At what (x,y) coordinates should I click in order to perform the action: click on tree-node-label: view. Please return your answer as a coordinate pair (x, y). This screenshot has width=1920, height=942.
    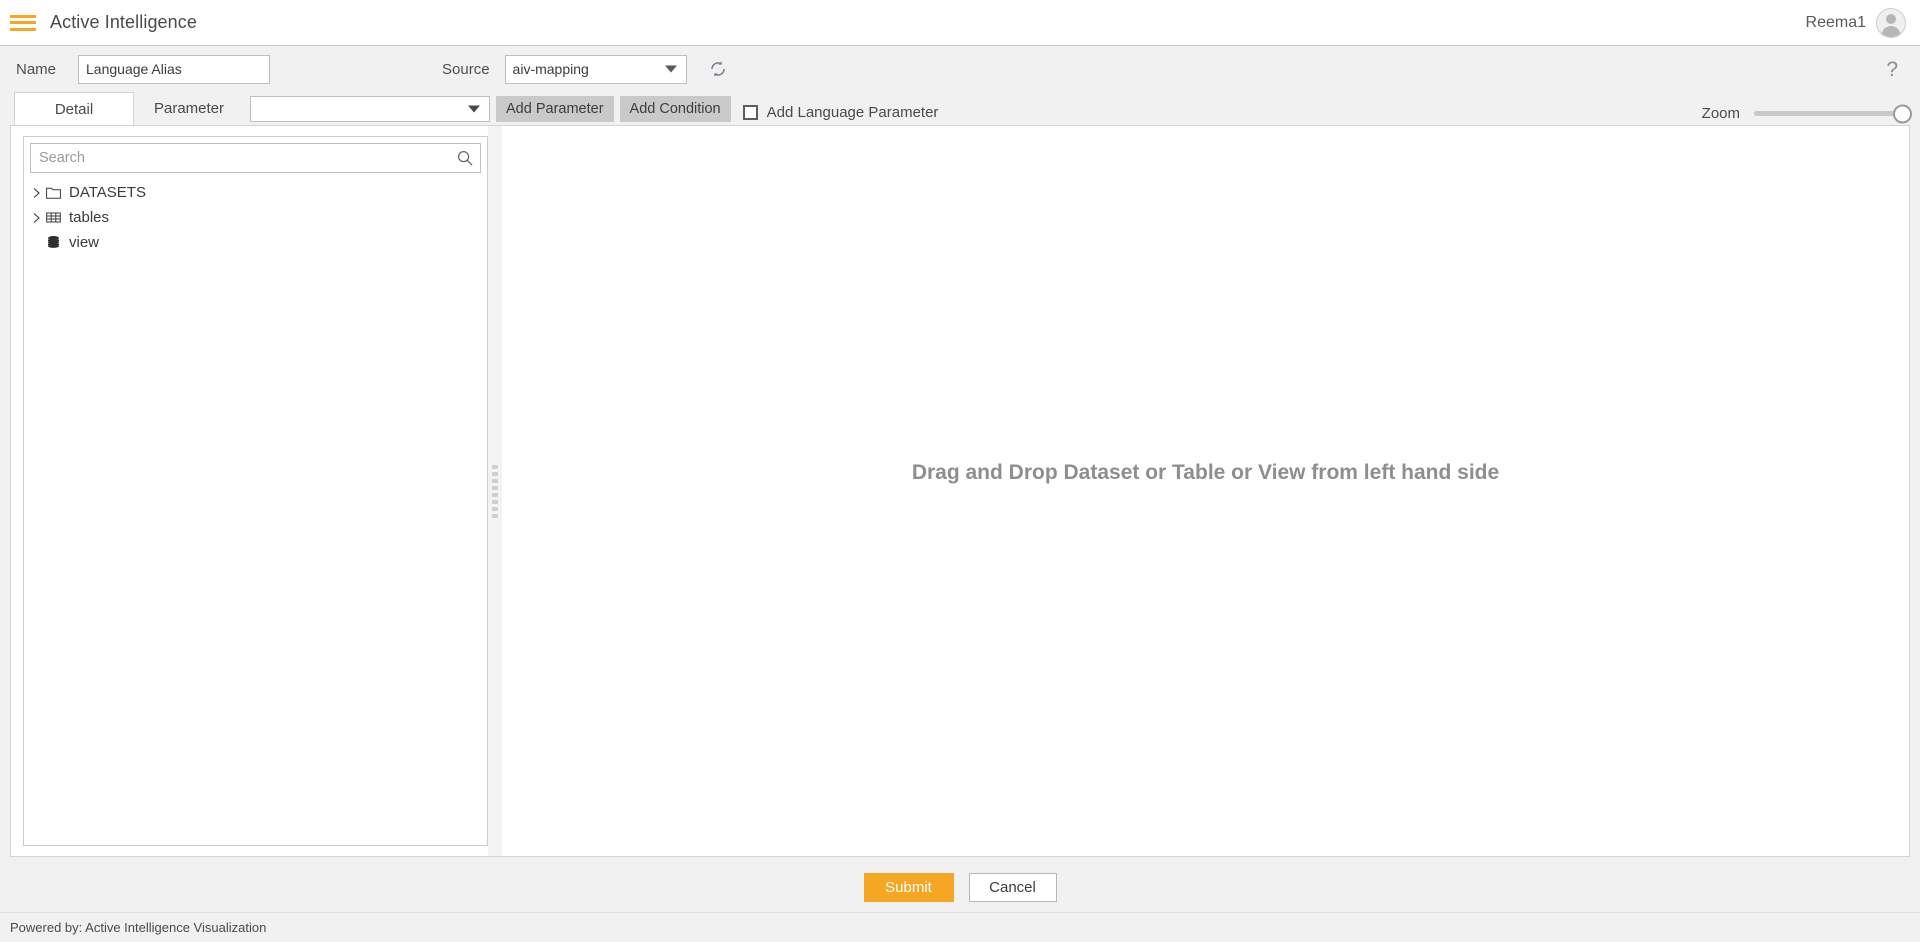
    Looking at the image, I should click on (84, 242).